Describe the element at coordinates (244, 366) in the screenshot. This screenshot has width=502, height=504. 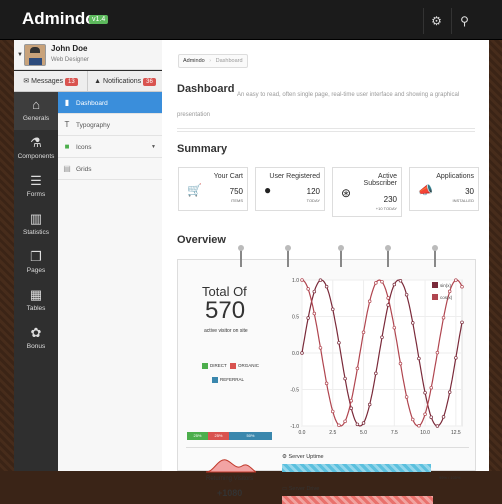
I see `legend-organic: ORGANIC` at that location.